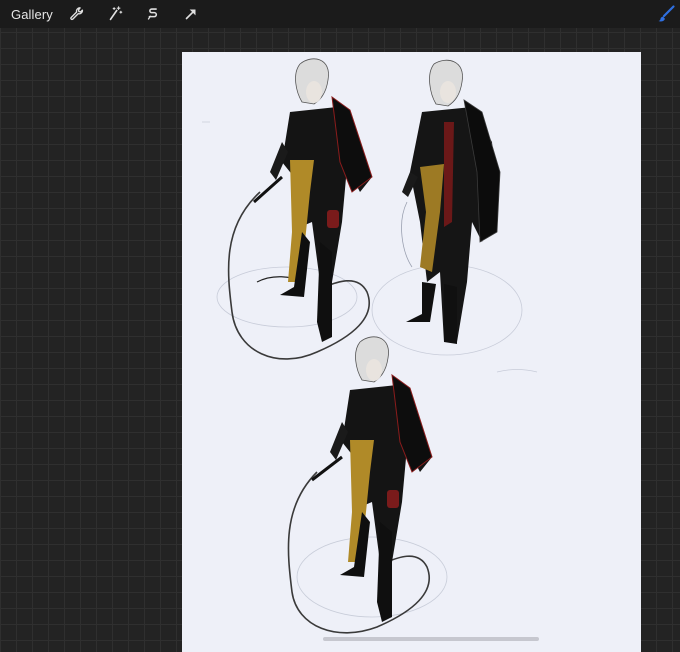 Image resolution: width=680 pixels, height=652 pixels. I want to click on wrench-icon, so click(77, 14).